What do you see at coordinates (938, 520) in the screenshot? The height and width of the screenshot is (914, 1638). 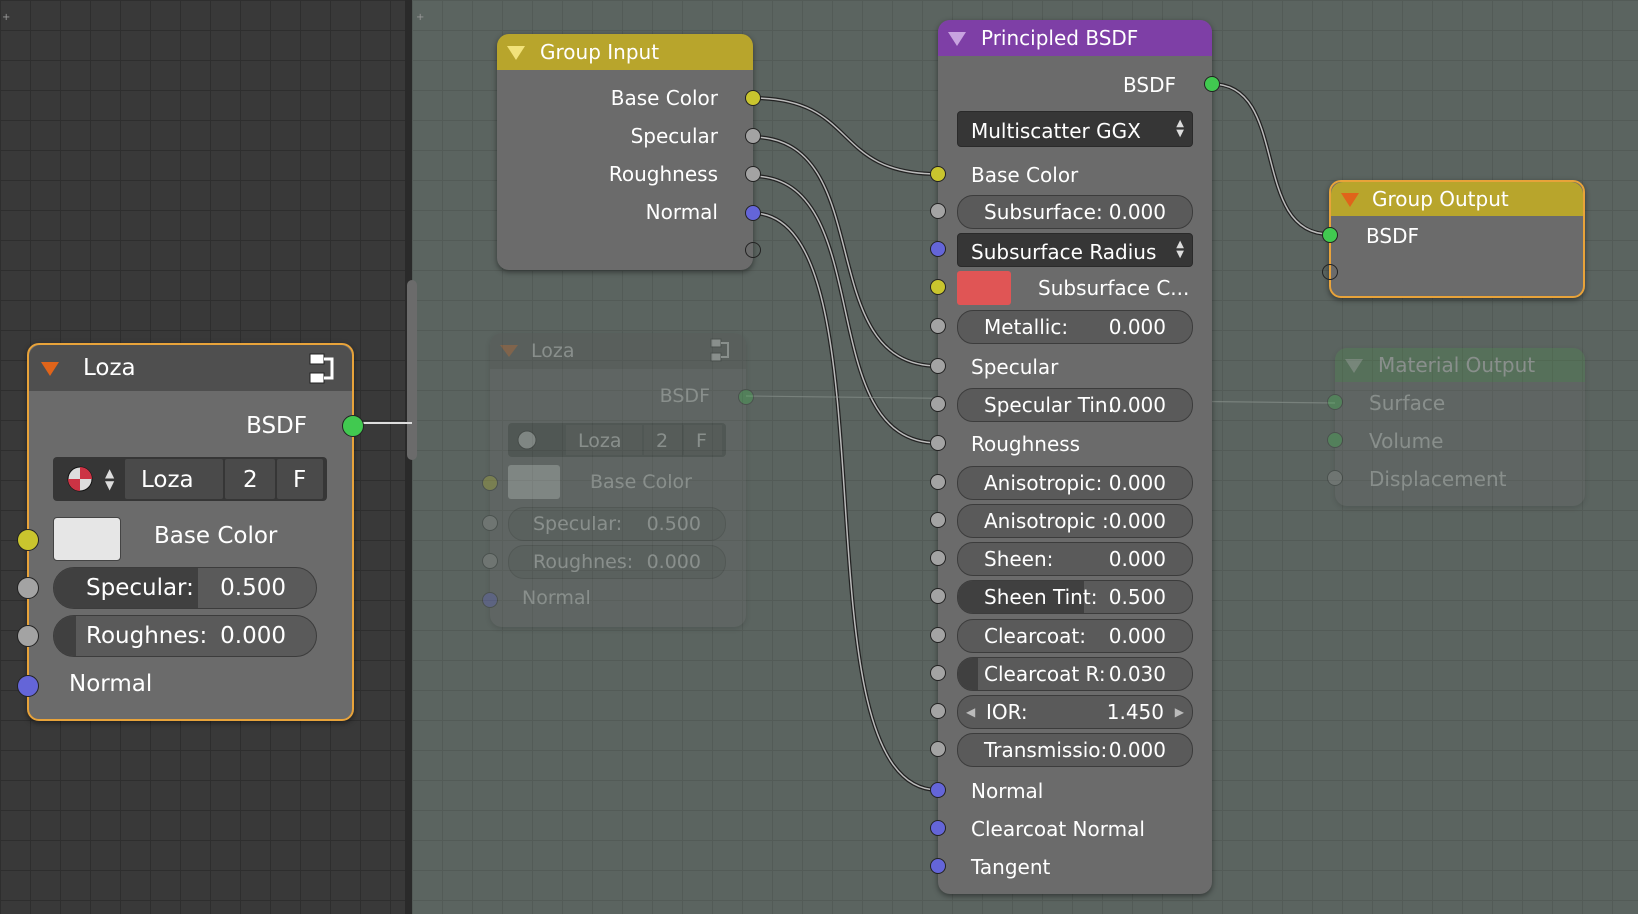 I see `anisotropic-rotation-input-socket` at bounding box center [938, 520].